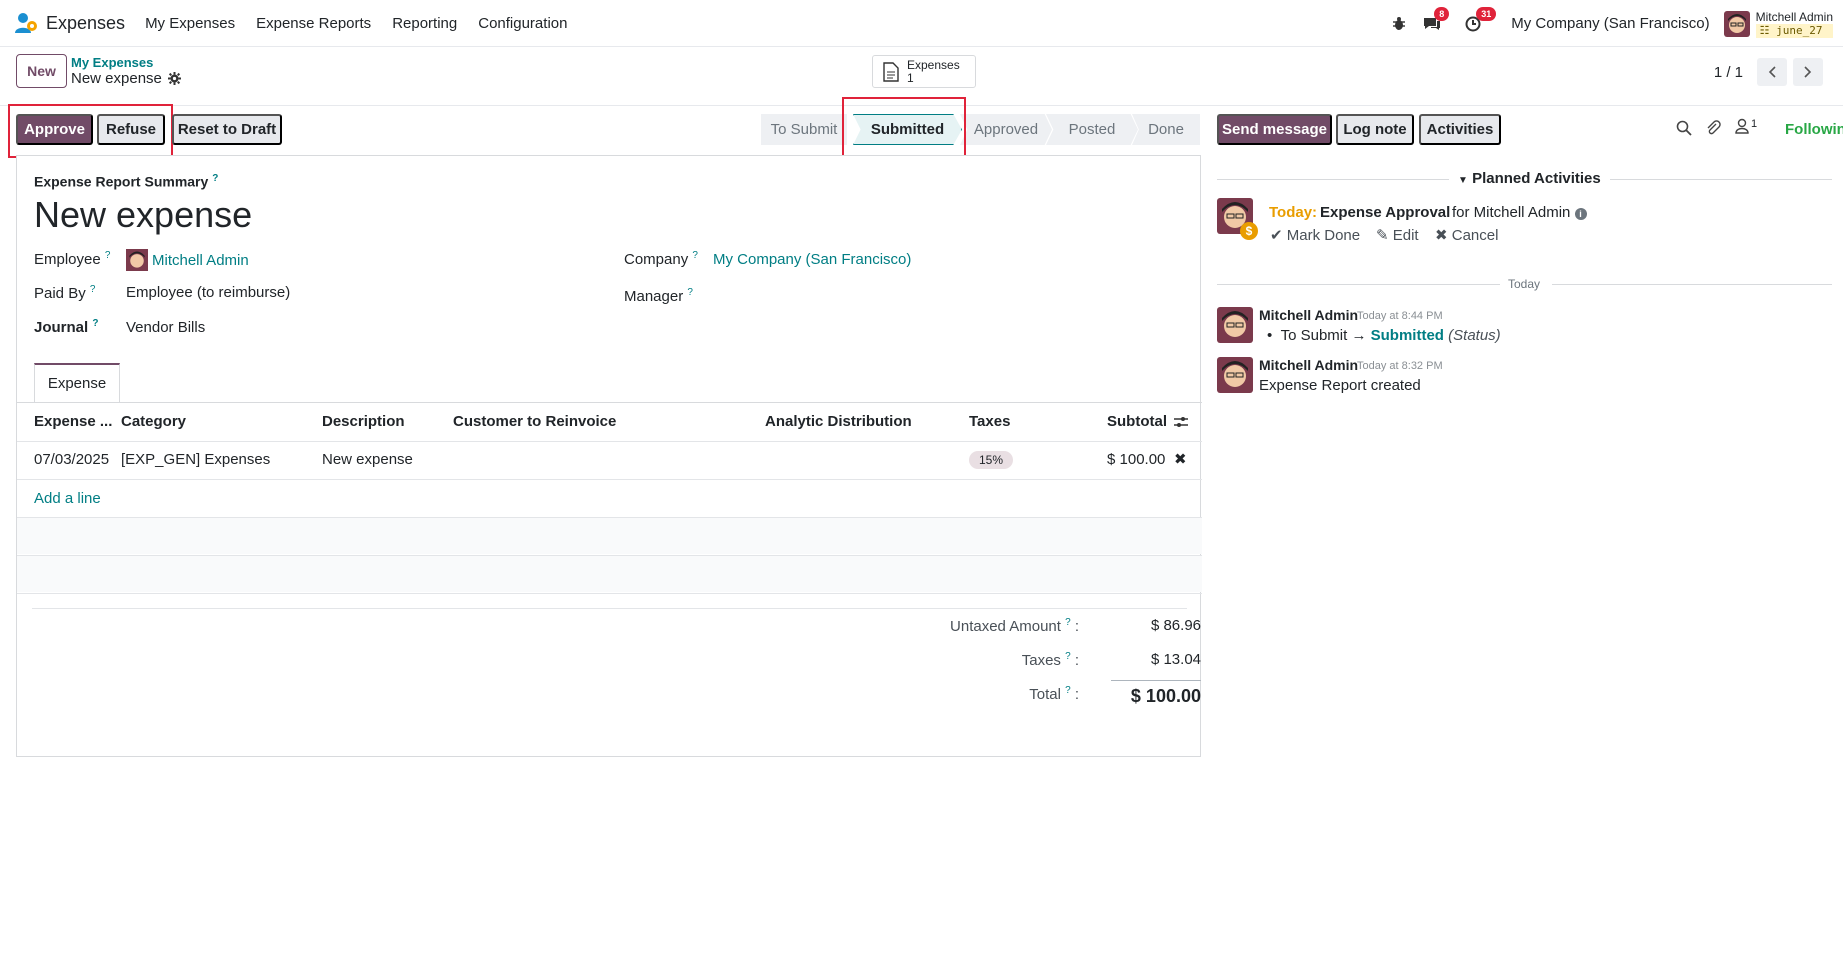 The image size is (1843, 971). I want to click on expenses-smart-button: Expenses 1, so click(924, 71).